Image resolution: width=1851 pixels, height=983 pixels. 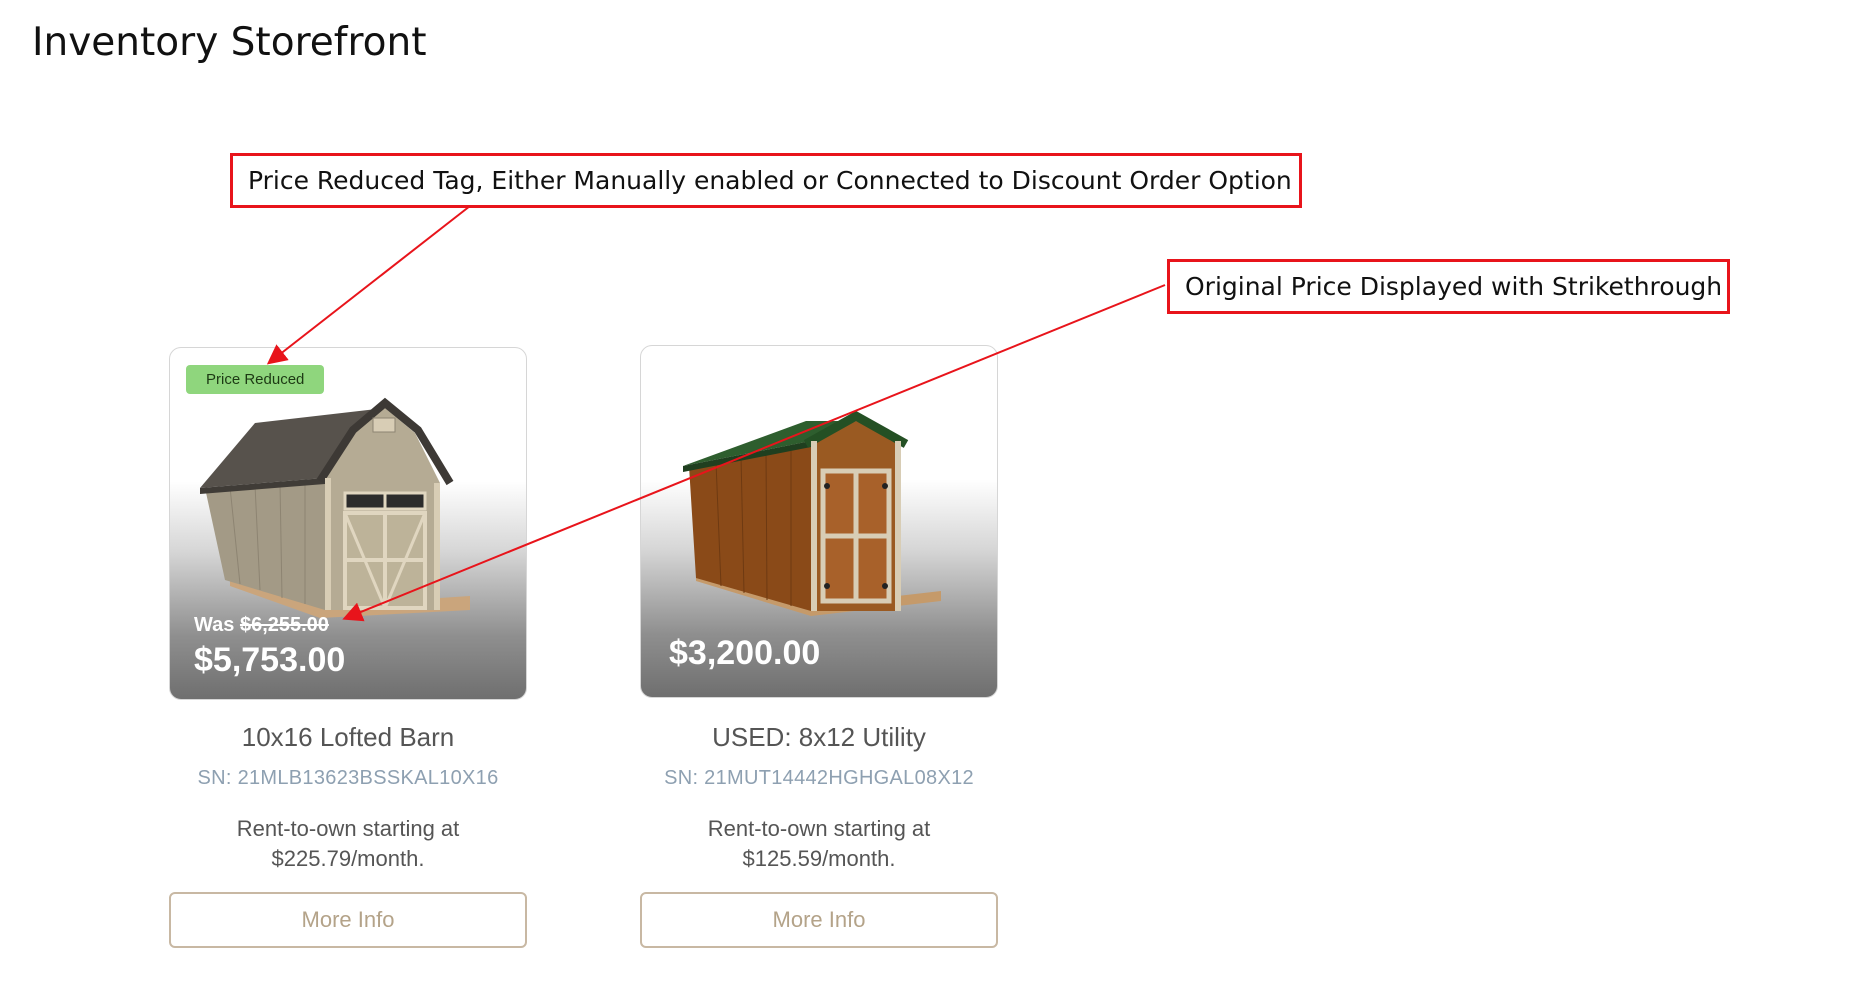 What do you see at coordinates (348, 844) in the screenshot?
I see `rent-to-own-text: Rent-to-own starting at $225.79/month.` at bounding box center [348, 844].